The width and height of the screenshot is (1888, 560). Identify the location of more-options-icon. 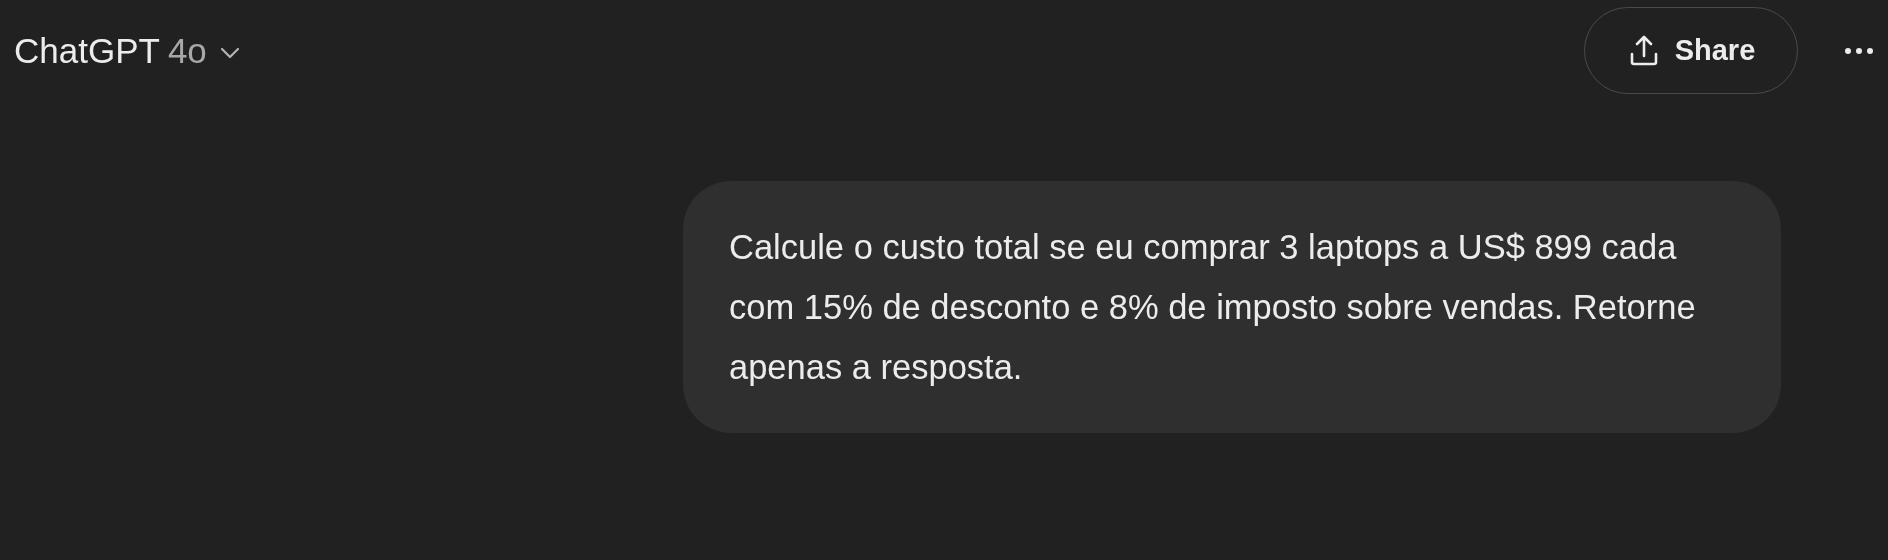
(1859, 50).